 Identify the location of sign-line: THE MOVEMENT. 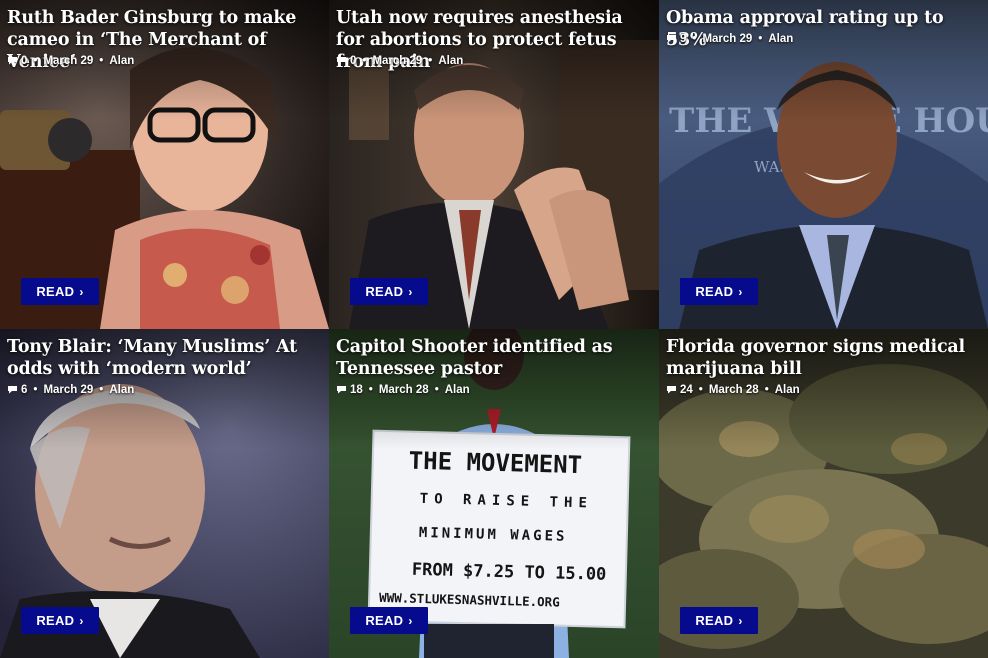
(495, 463).